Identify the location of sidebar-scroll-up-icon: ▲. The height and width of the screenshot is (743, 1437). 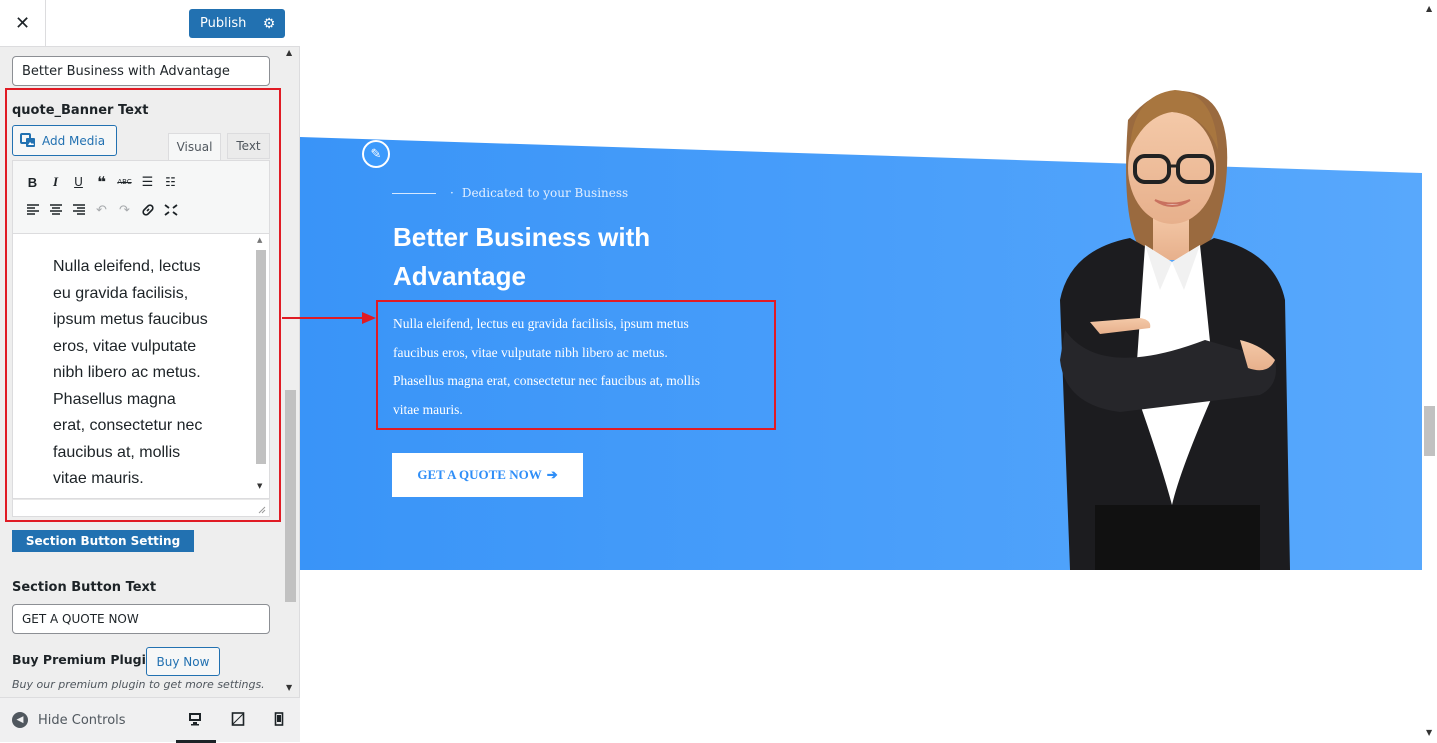
(289, 52).